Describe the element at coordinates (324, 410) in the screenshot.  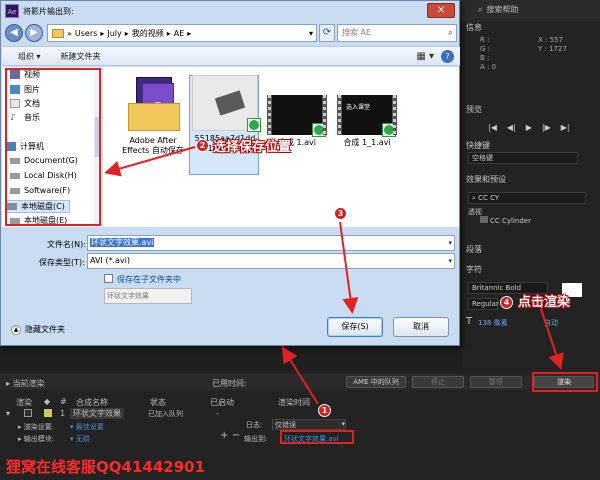
I see `annotation-step-1-badge: 1` at that location.